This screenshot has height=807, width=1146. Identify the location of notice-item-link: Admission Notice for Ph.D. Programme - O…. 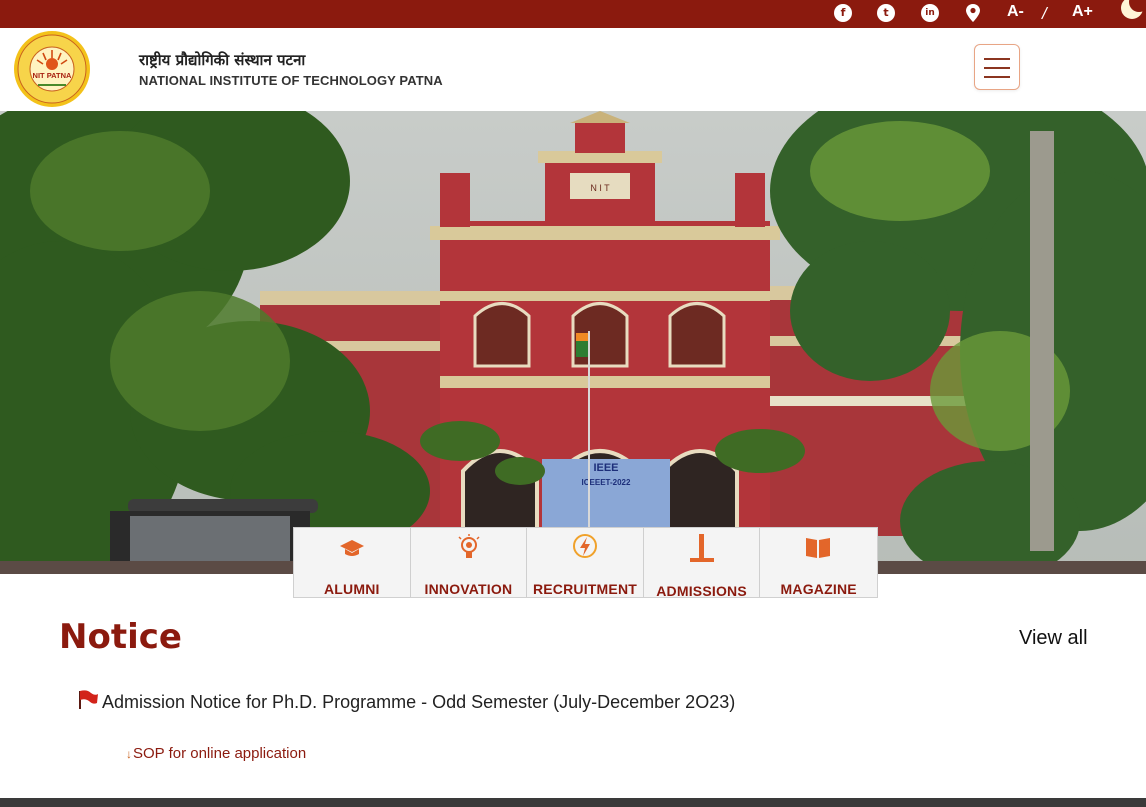
(418, 702).